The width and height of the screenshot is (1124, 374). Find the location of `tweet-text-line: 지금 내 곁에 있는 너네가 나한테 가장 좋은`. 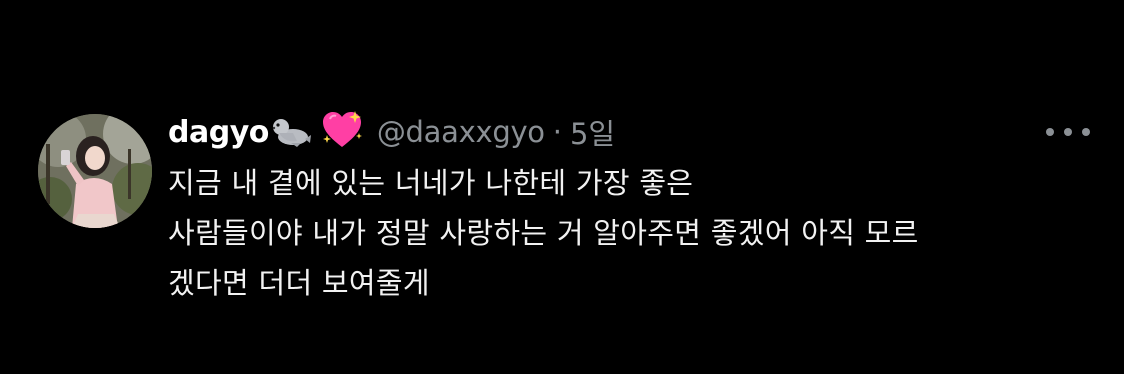

tweet-text-line: 지금 내 곁에 있는 너네가 나한테 가장 좋은 is located at coordinates (431, 183).